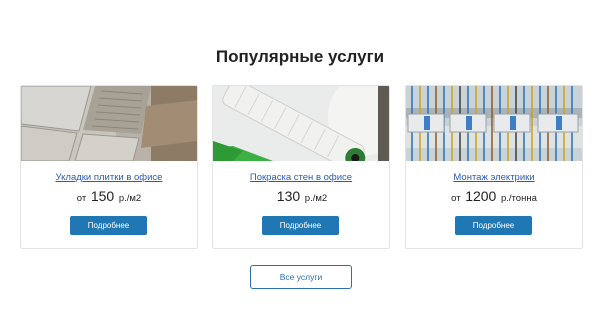 The height and width of the screenshot is (332, 600). I want to click on price-value: 150, so click(102, 196).